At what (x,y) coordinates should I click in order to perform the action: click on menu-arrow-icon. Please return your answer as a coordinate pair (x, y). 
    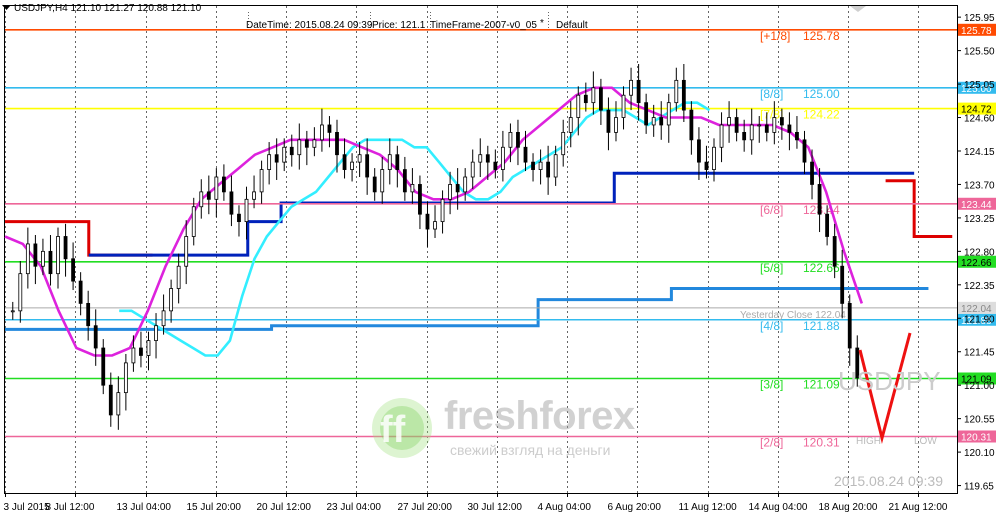
    Looking at the image, I should click on (6, 9).